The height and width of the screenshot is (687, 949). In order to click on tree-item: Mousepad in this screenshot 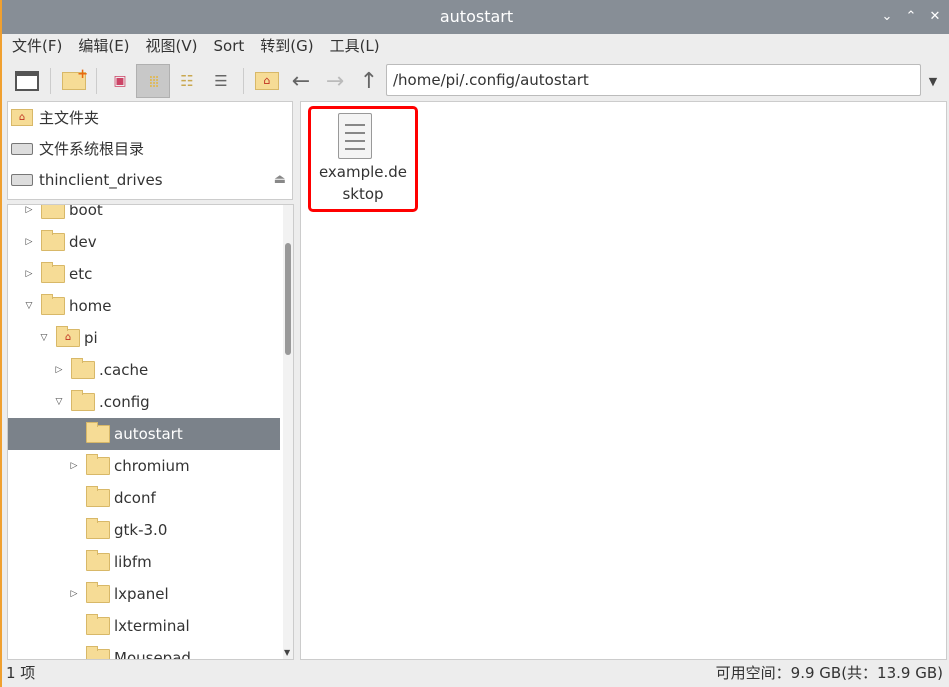, I will do `click(144, 650)`.